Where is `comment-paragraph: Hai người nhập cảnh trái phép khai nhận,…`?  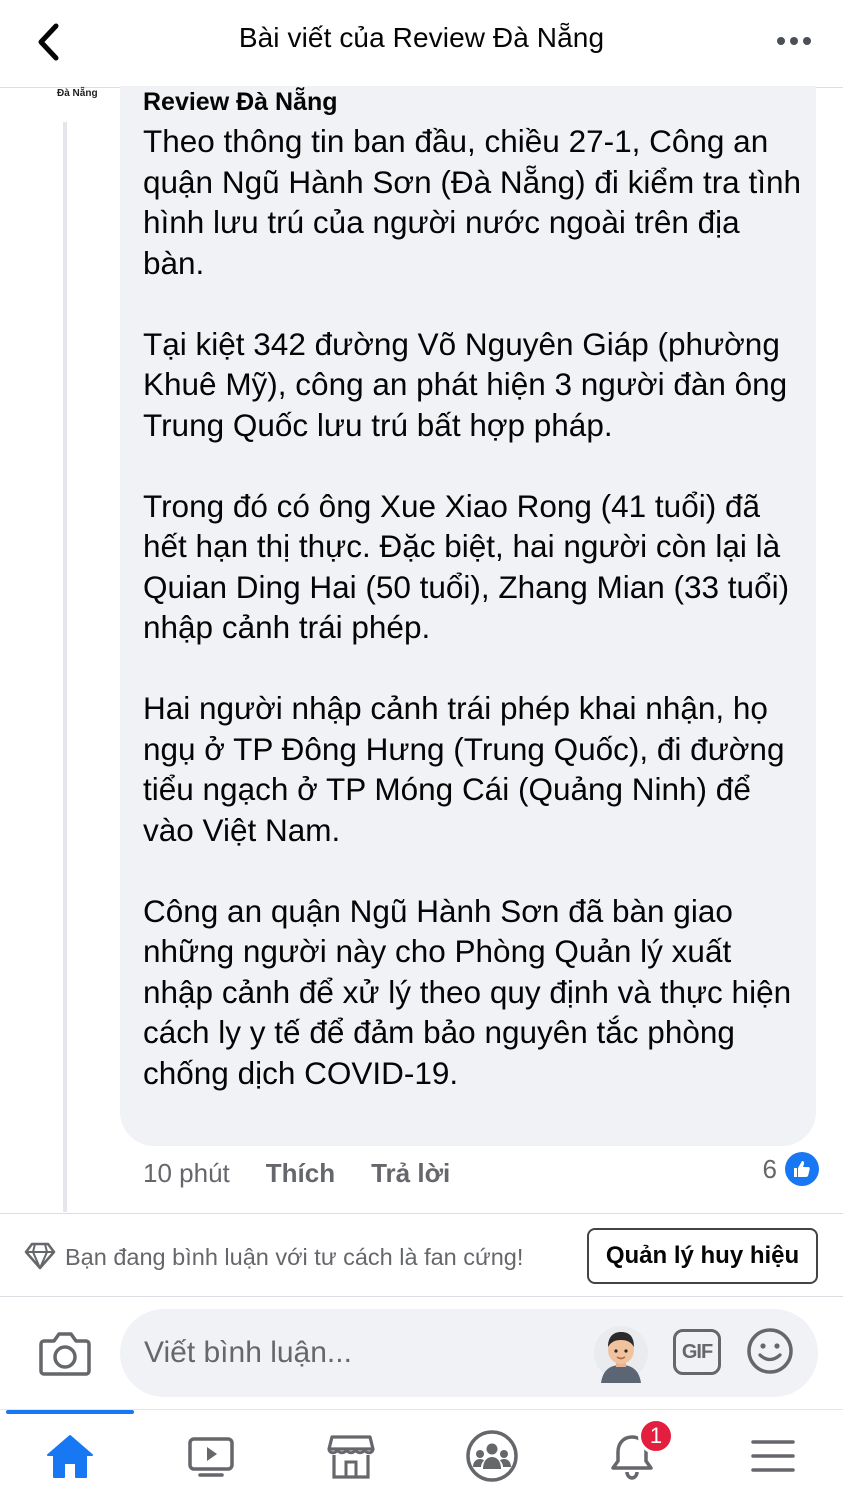
comment-paragraph: Hai người nhập cảnh trái phép khai nhận,… is located at coordinates (464, 769).